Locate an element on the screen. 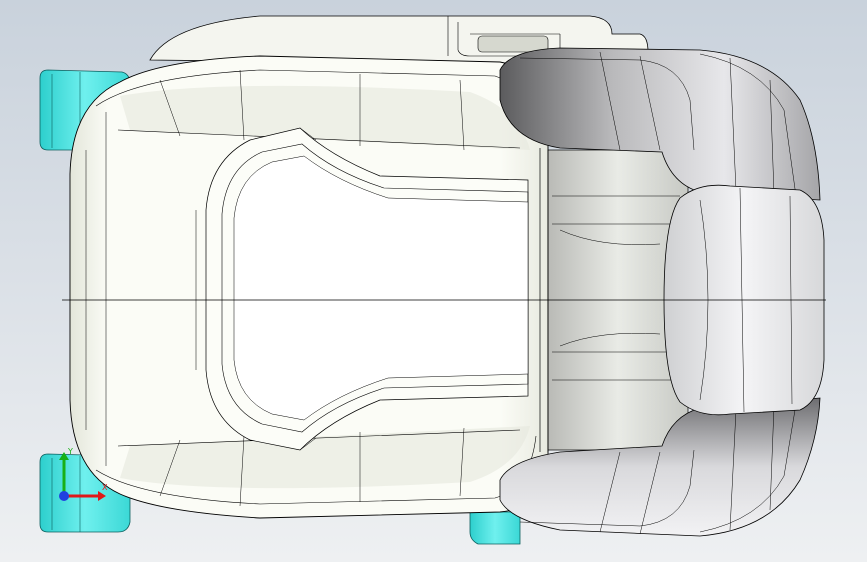 The width and height of the screenshot is (867, 562). orientation-triad: X Y is located at coordinates (83, 474).